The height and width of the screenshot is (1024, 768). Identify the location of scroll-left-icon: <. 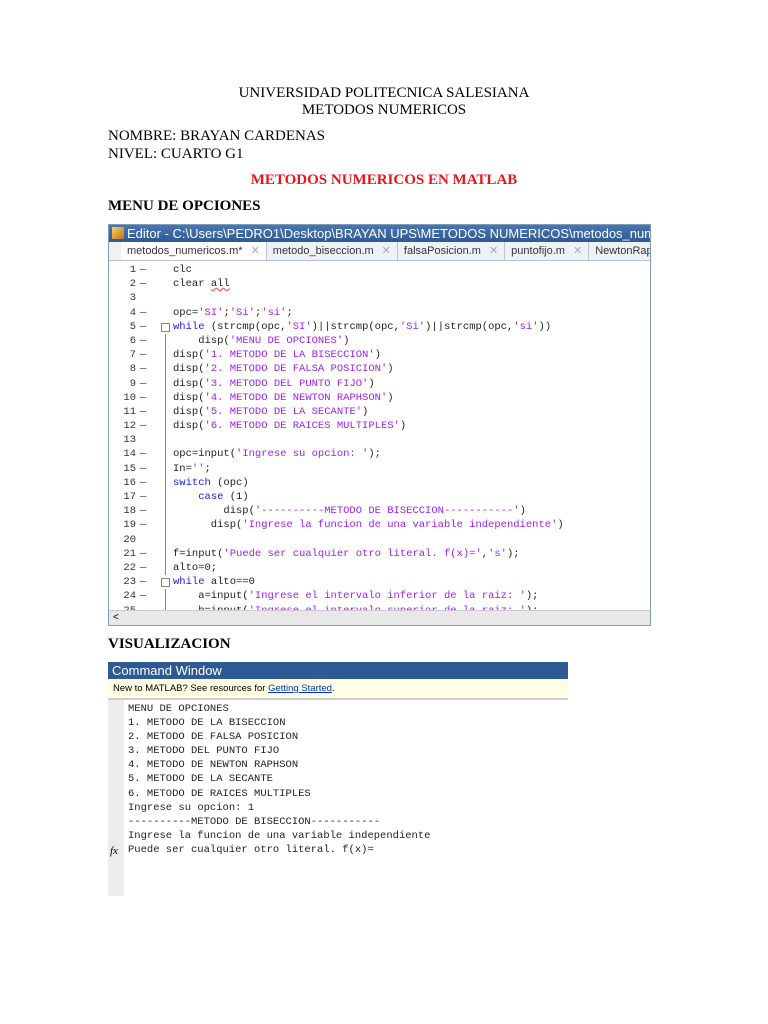
(116, 617).